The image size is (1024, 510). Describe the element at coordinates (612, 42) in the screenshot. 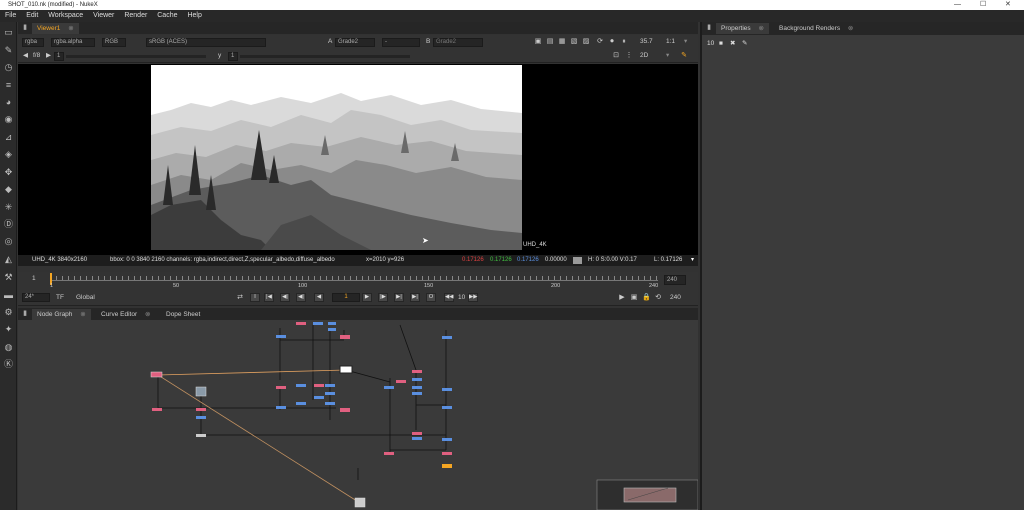

I see `render-icon: ⏺` at that location.